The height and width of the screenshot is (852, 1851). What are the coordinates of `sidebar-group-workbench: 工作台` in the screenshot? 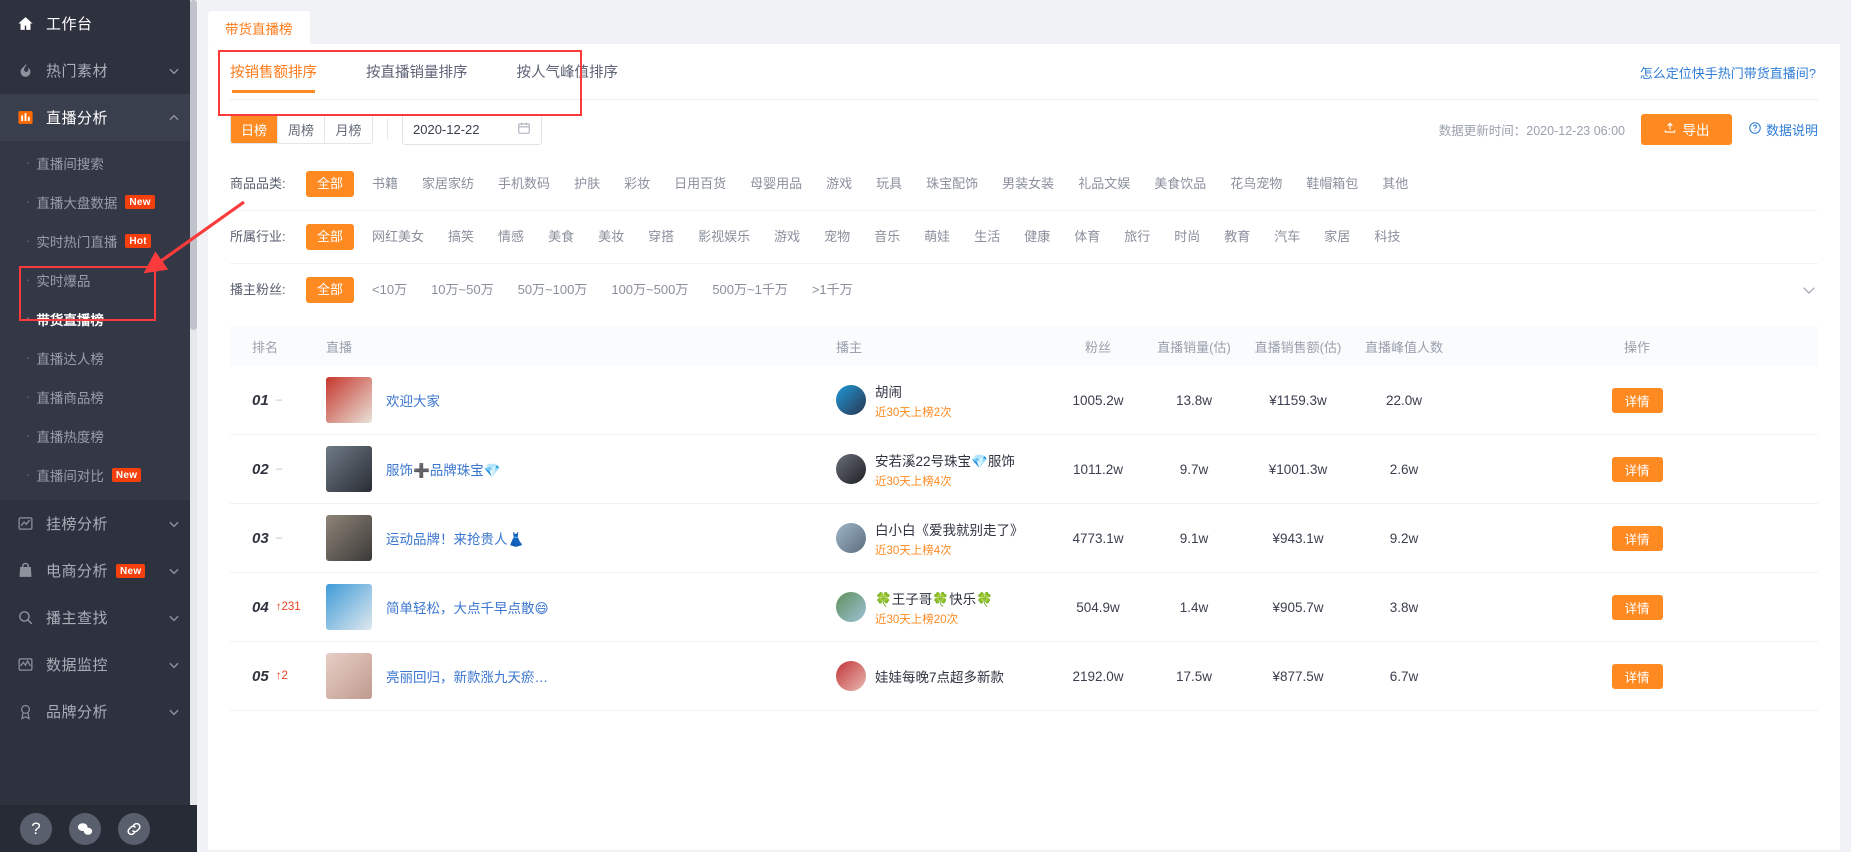 It's located at (98, 23).